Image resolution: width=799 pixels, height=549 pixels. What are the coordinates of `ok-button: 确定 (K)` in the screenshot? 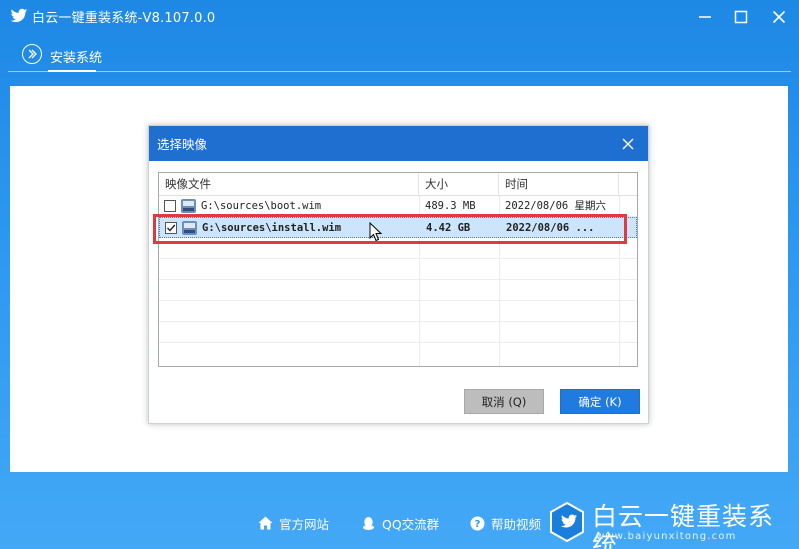 It's located at (600, 401).